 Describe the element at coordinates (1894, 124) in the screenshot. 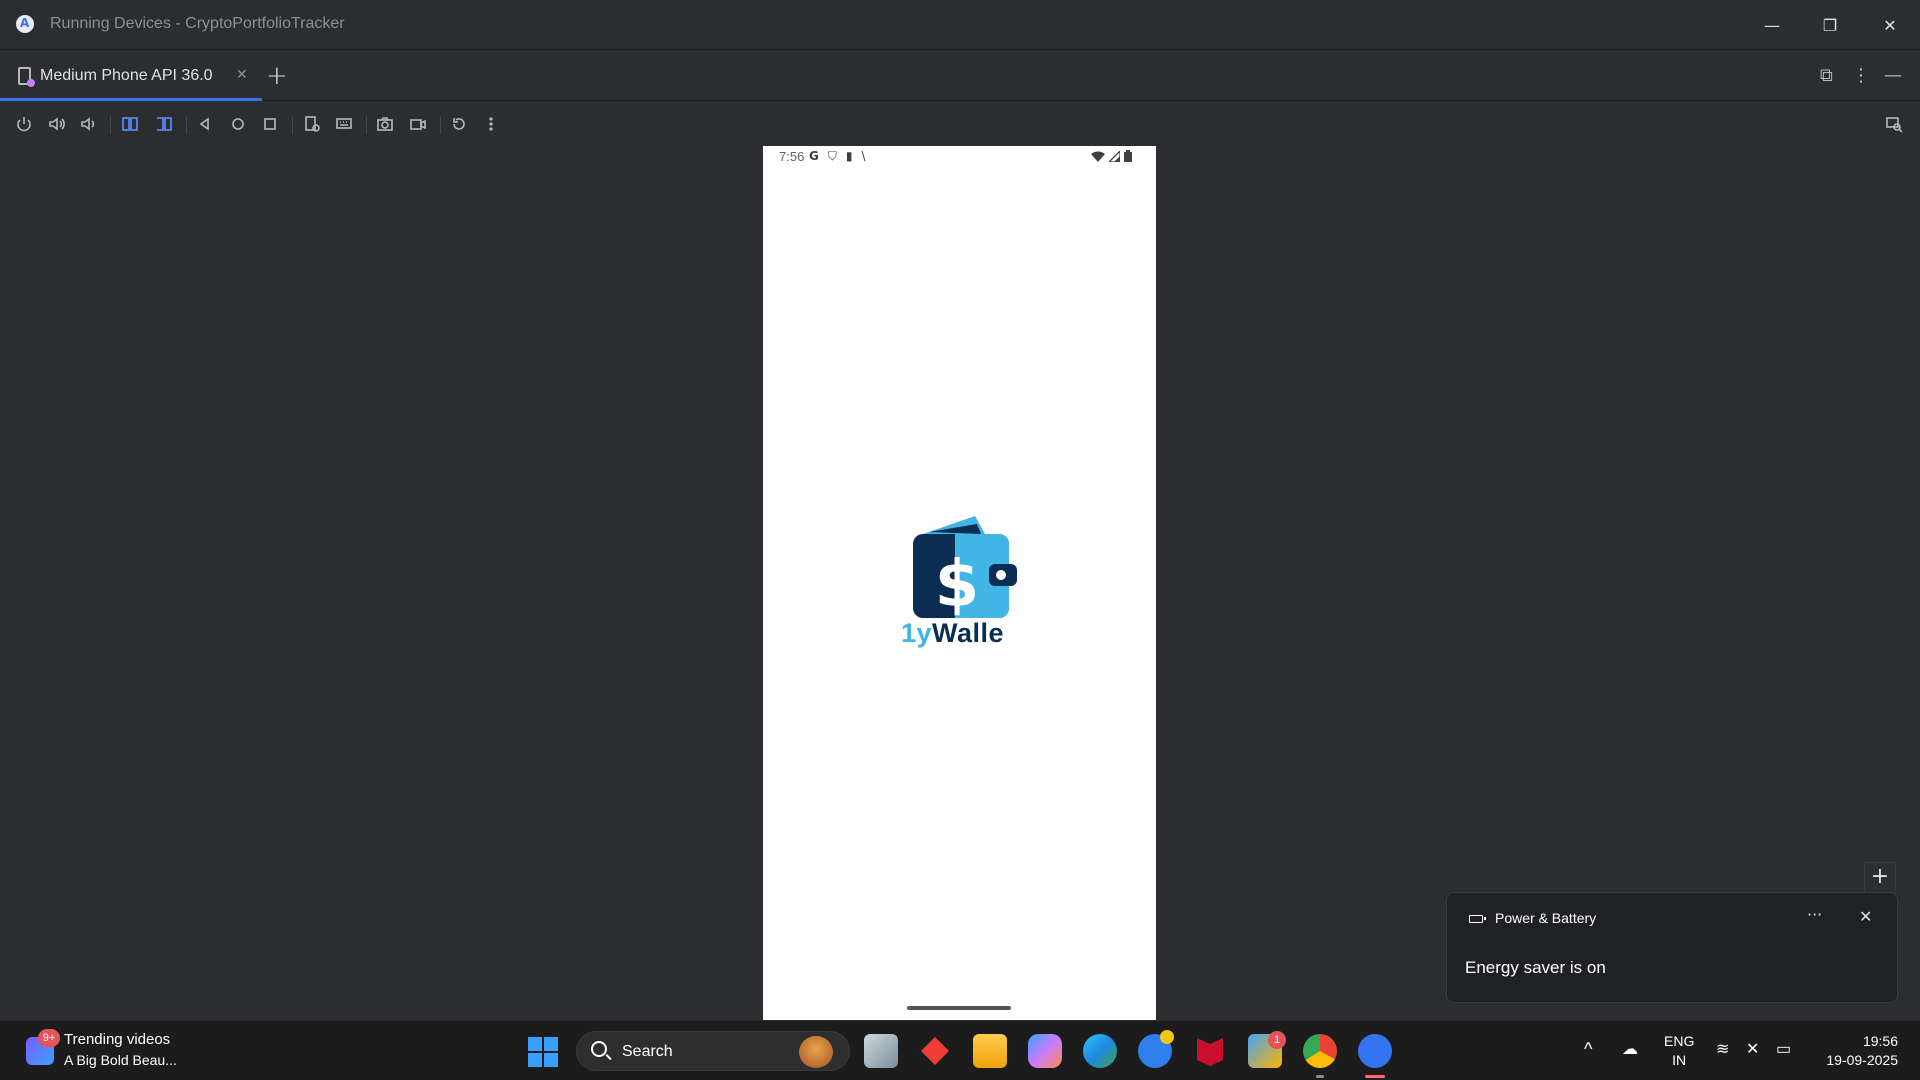

I see `device-explorer-icon` at that location.